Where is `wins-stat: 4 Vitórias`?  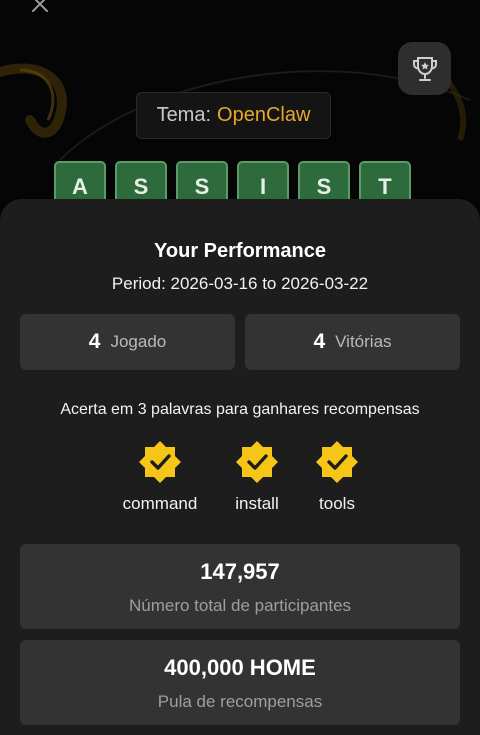
wins-stat: 4 Vitórias is located at coordinates (352, 342).